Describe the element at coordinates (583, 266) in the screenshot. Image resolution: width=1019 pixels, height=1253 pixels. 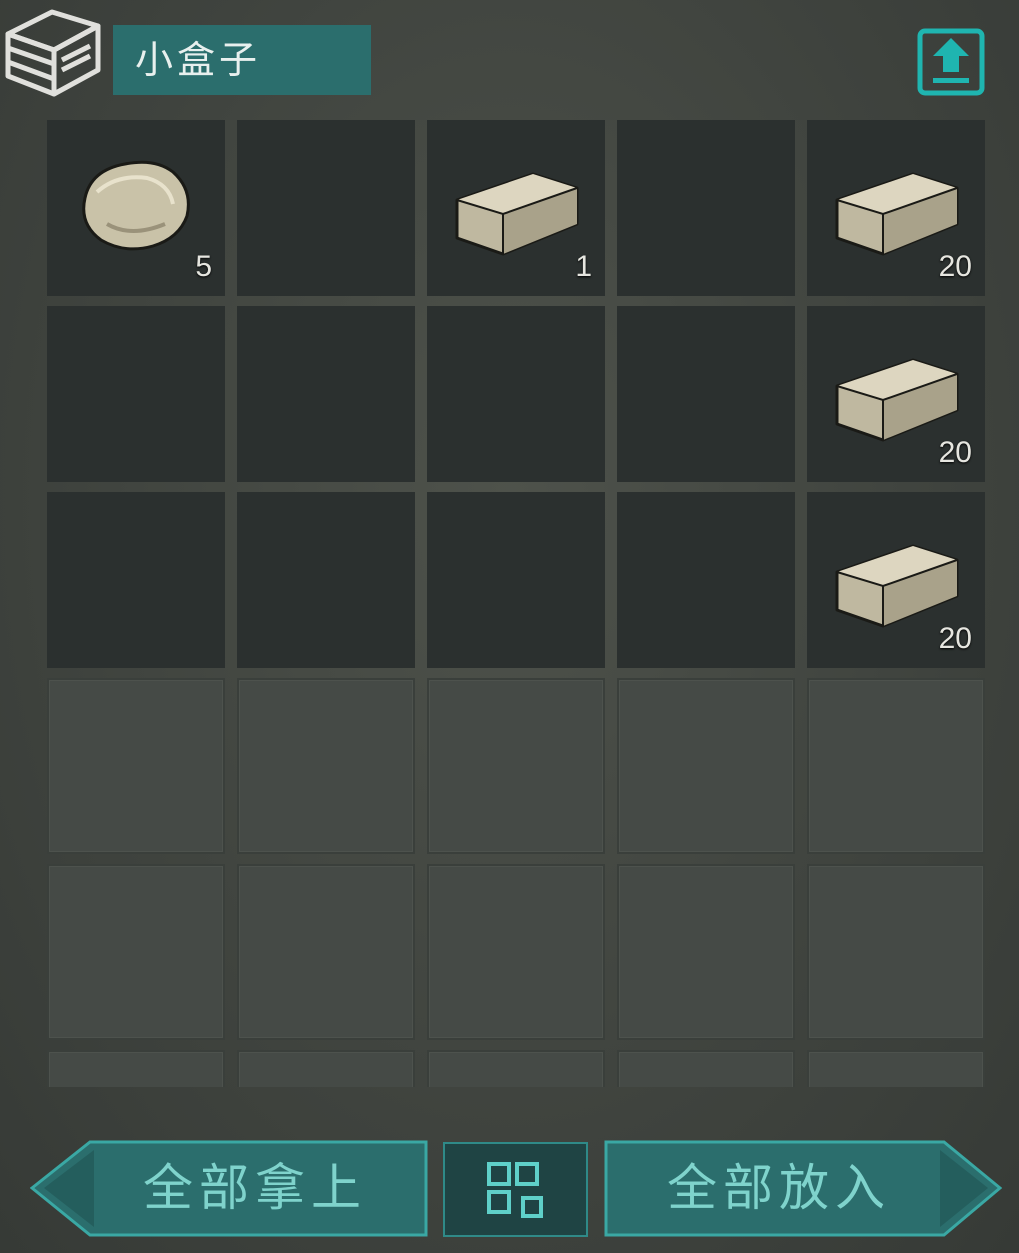
I see `item-quantity: 1` at that location.